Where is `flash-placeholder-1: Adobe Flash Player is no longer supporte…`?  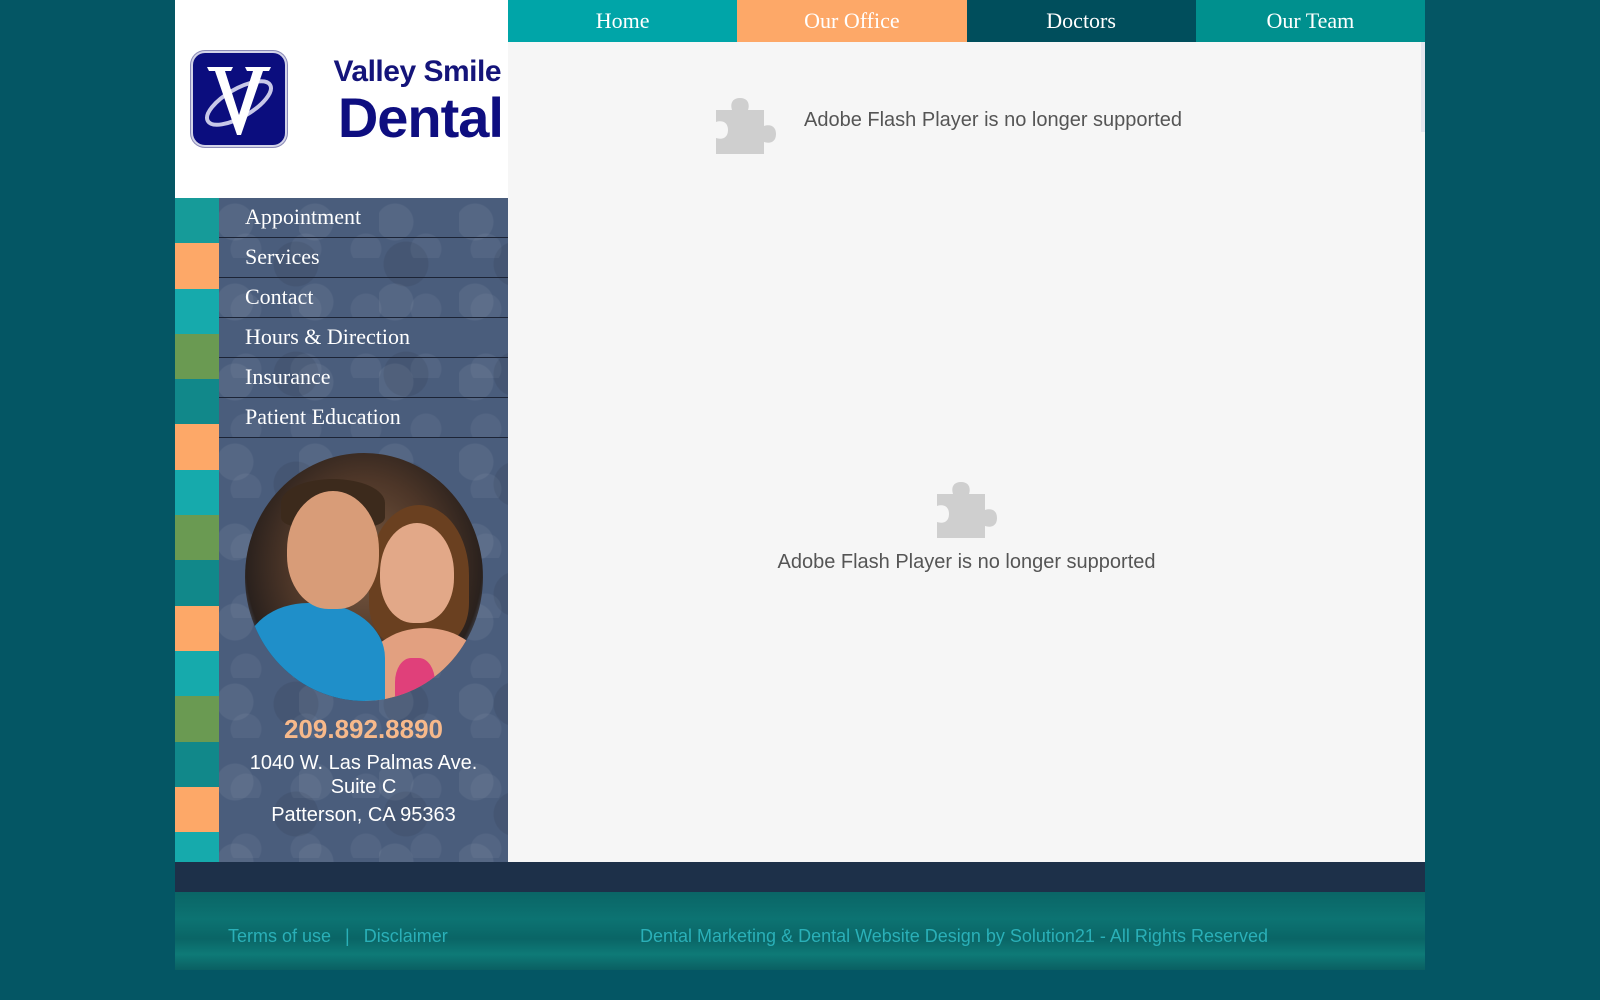 flash-placeholder-1: Adobe Flash Player is no longer supporte… is located at coordinates (947, 120).